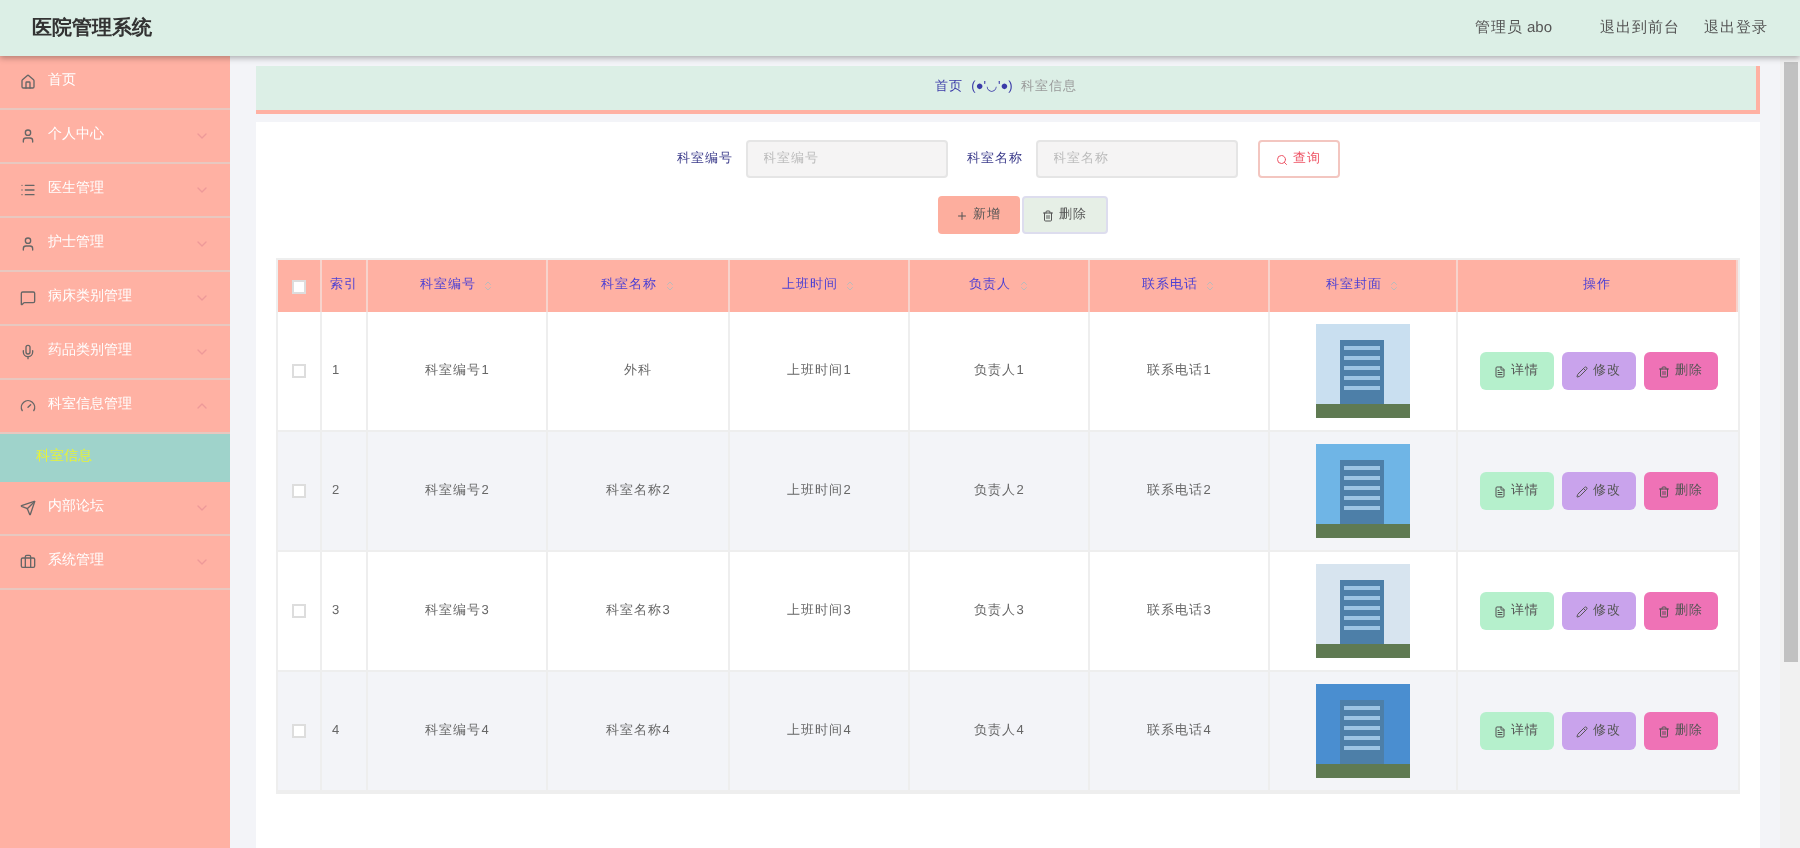 This screenshot has width=1800, height=848. Describe the element at coordinates (28, 508) in the screenshot. I see `paper-plane-icon` at that location.